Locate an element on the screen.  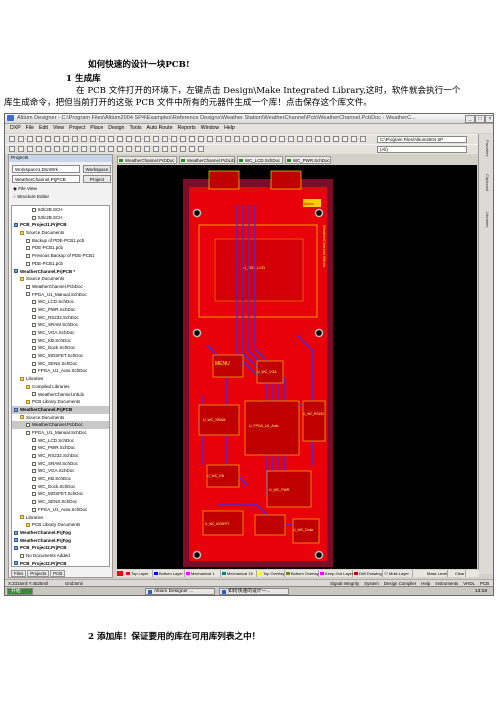
libraries-tab: Libraries is located at coordinates (485, 219).